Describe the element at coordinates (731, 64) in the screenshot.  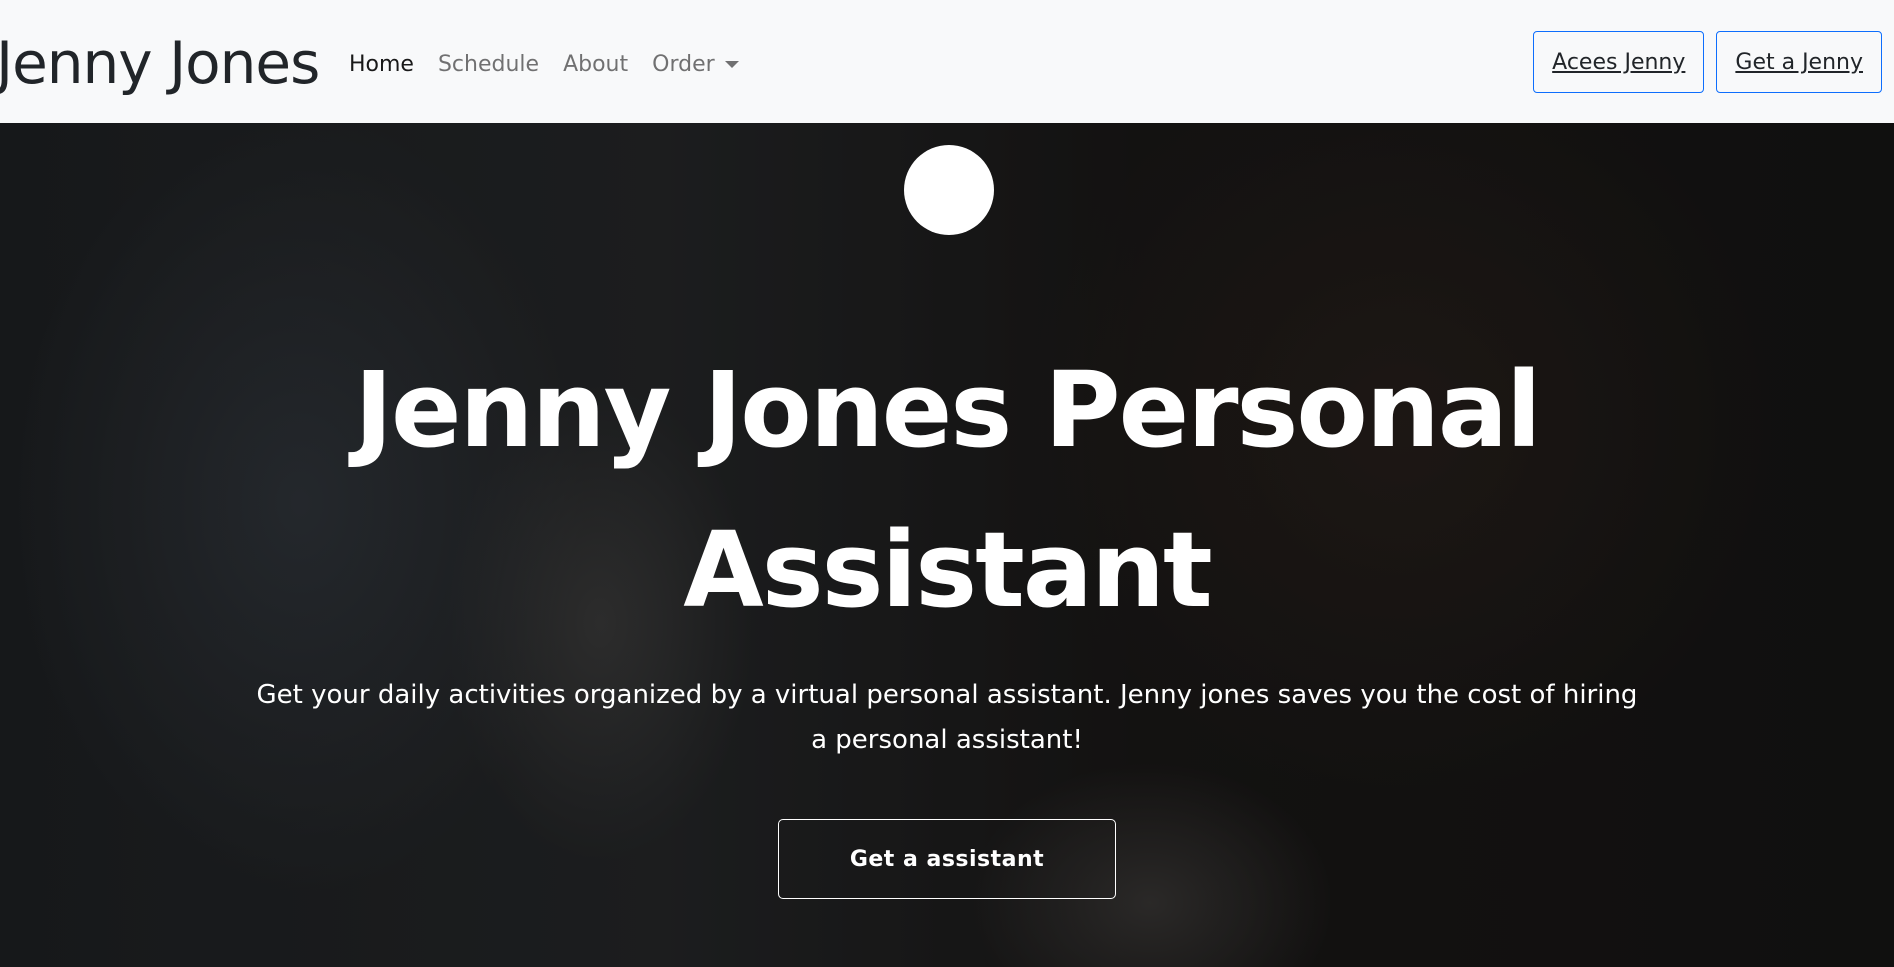
I see `caret-down-icon` at that location.